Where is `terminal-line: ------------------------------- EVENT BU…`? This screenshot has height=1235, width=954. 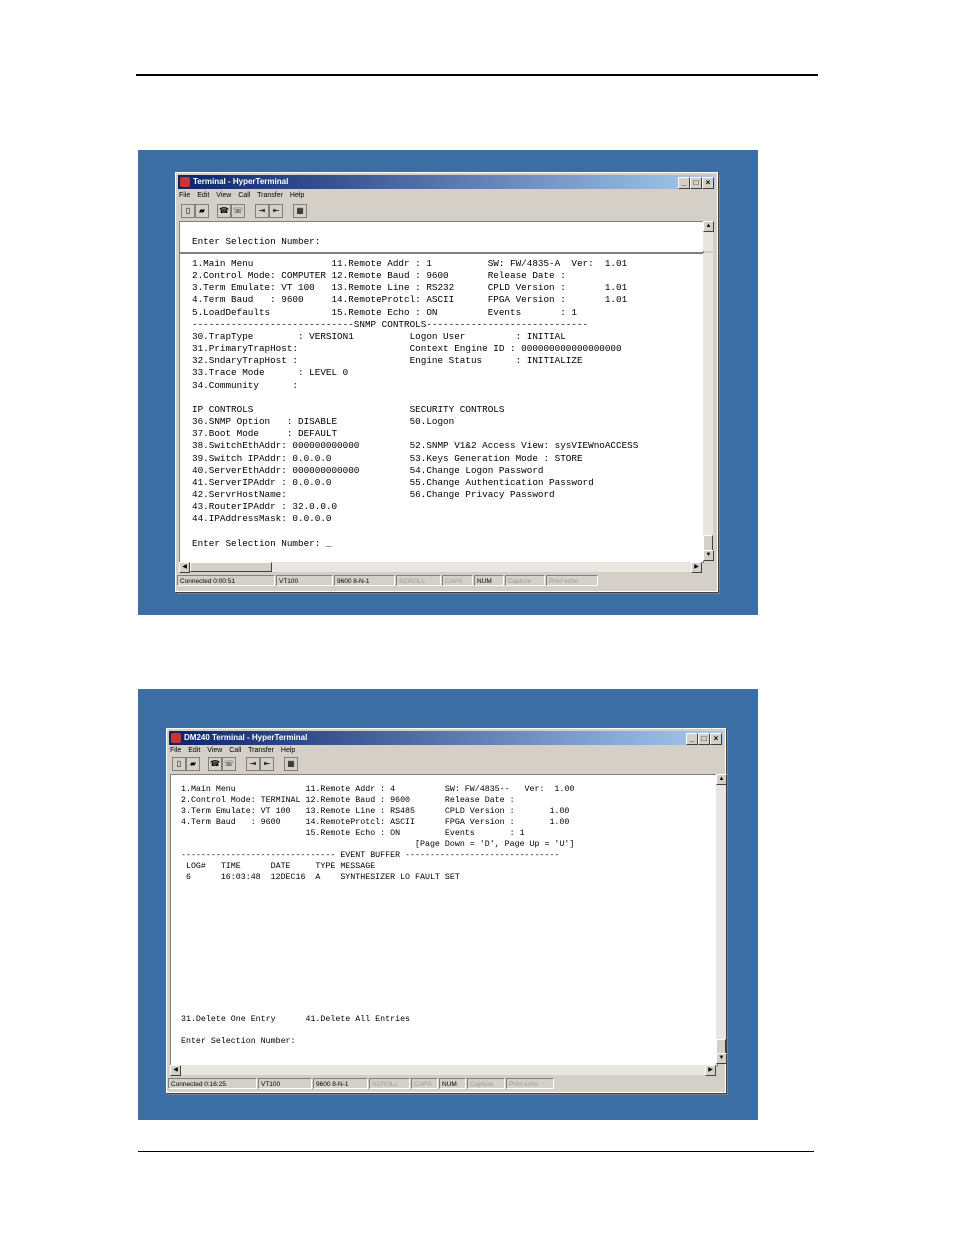
terminal-line: ------------------------------- EVENT BU… is located at coordinates (370, 855).